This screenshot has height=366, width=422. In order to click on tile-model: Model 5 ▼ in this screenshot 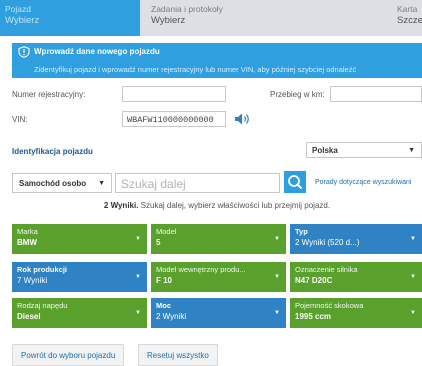, I will do `click(218, 239)`.